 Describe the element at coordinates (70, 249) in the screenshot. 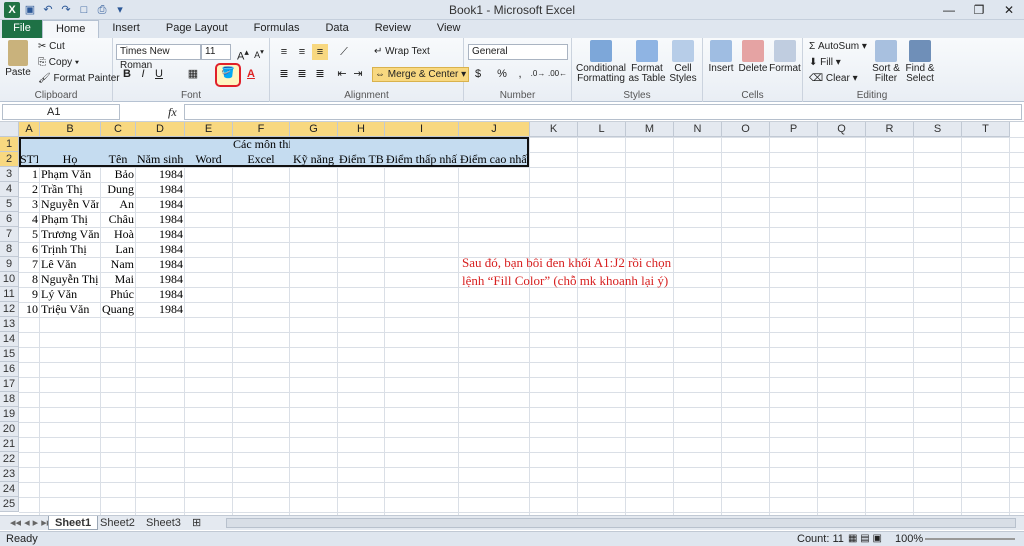

I see `ho-cell: Trịnh Thị` at that location.